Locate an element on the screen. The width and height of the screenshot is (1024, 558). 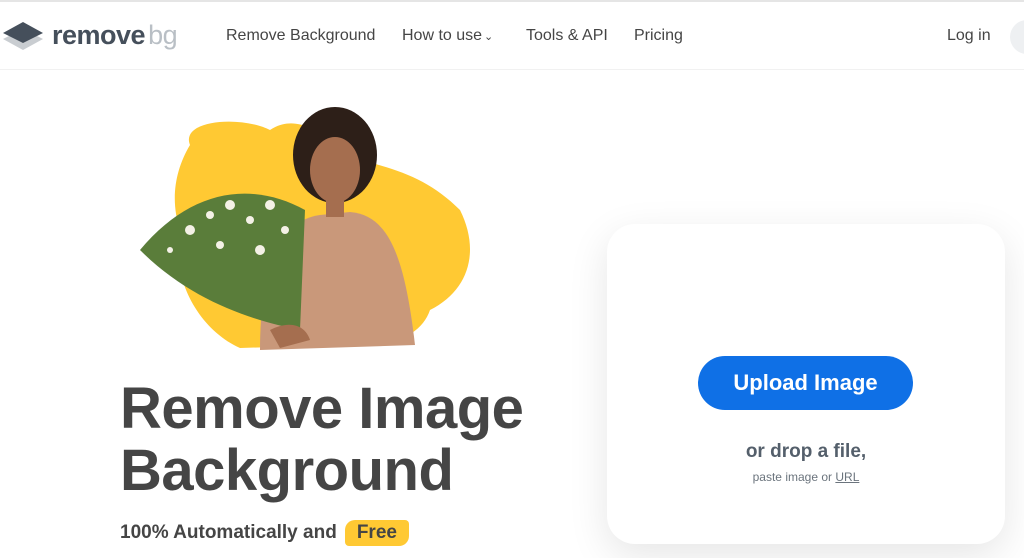
nav-pricing: Pricing is located at coordinates (658, 36).